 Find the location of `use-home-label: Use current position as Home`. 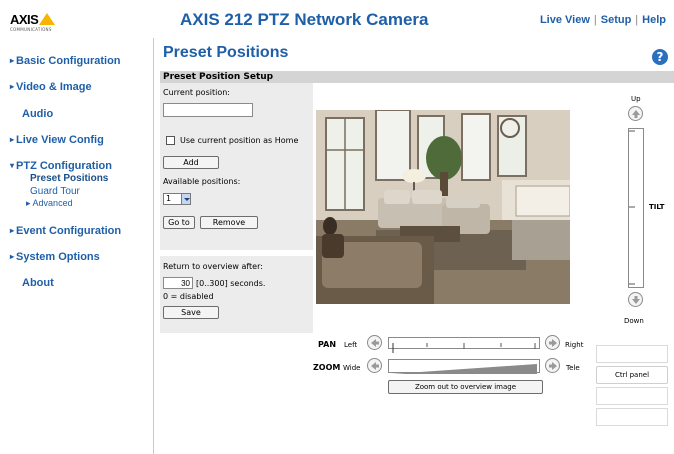

use-home-label: Use current position as Home is located at coordinates (239, 140).